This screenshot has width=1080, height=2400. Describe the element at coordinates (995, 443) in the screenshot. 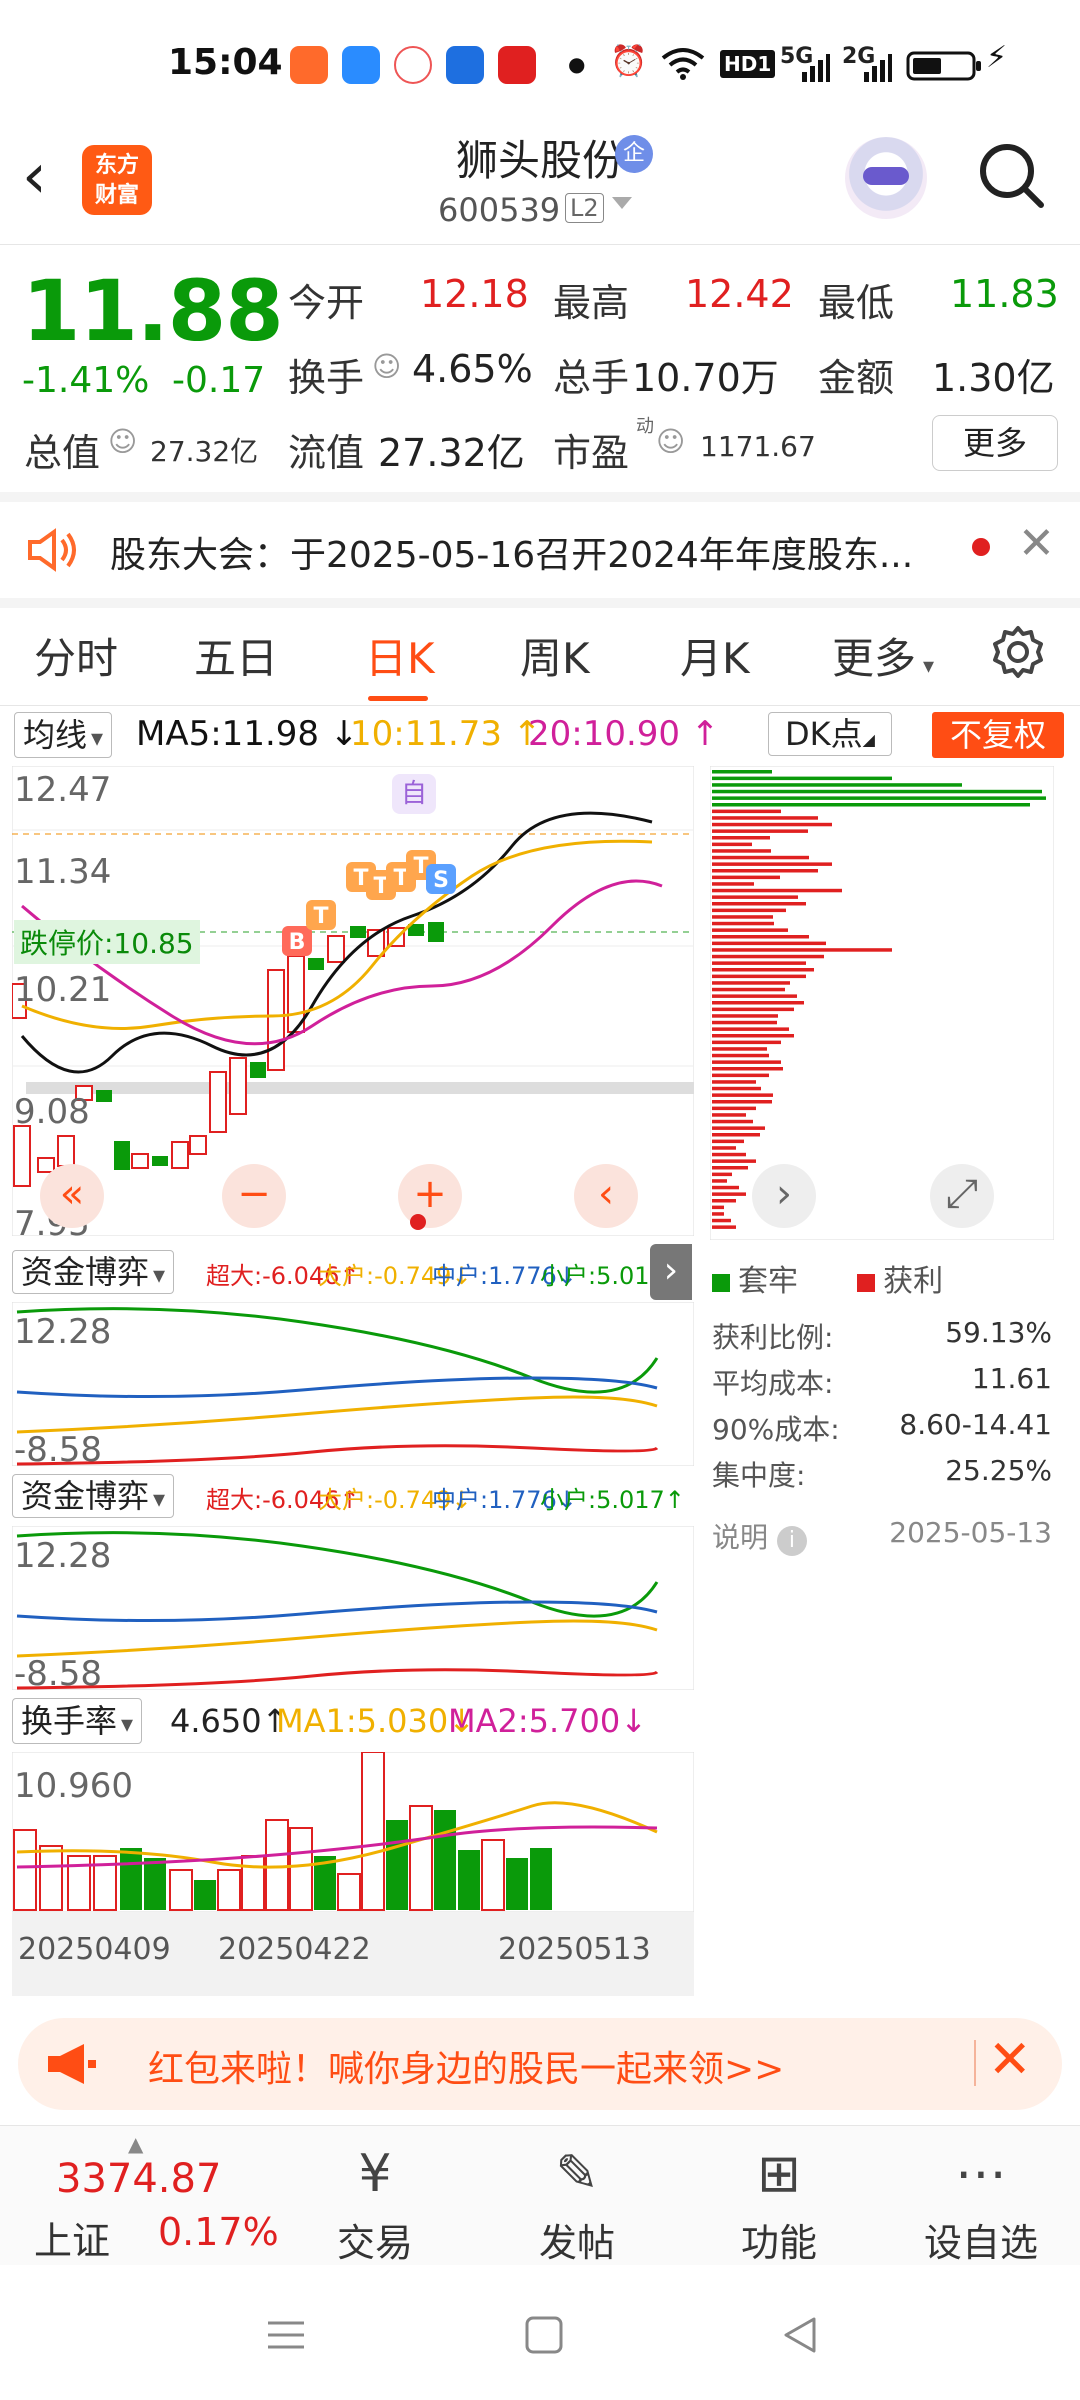

I see `more-quote-button: 更多` at that location.